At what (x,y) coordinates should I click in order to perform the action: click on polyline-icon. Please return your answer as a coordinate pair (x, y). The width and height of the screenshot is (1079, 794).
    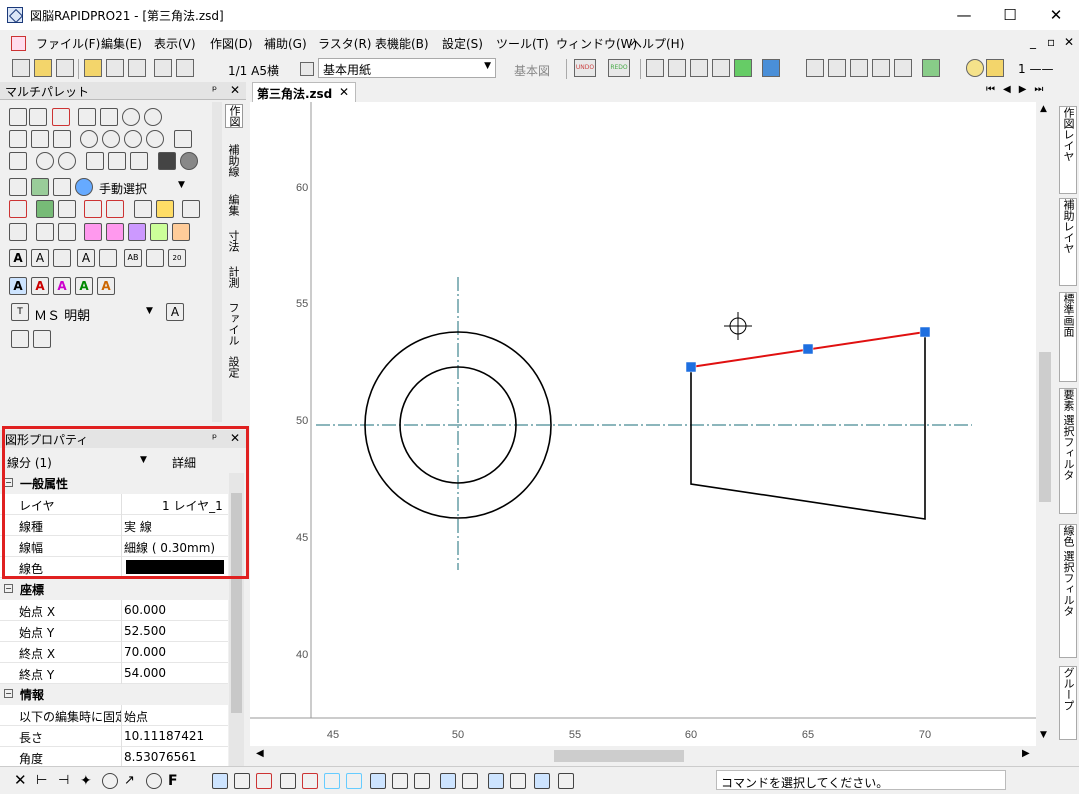
    Looking at the image, I should click on (18, 117).